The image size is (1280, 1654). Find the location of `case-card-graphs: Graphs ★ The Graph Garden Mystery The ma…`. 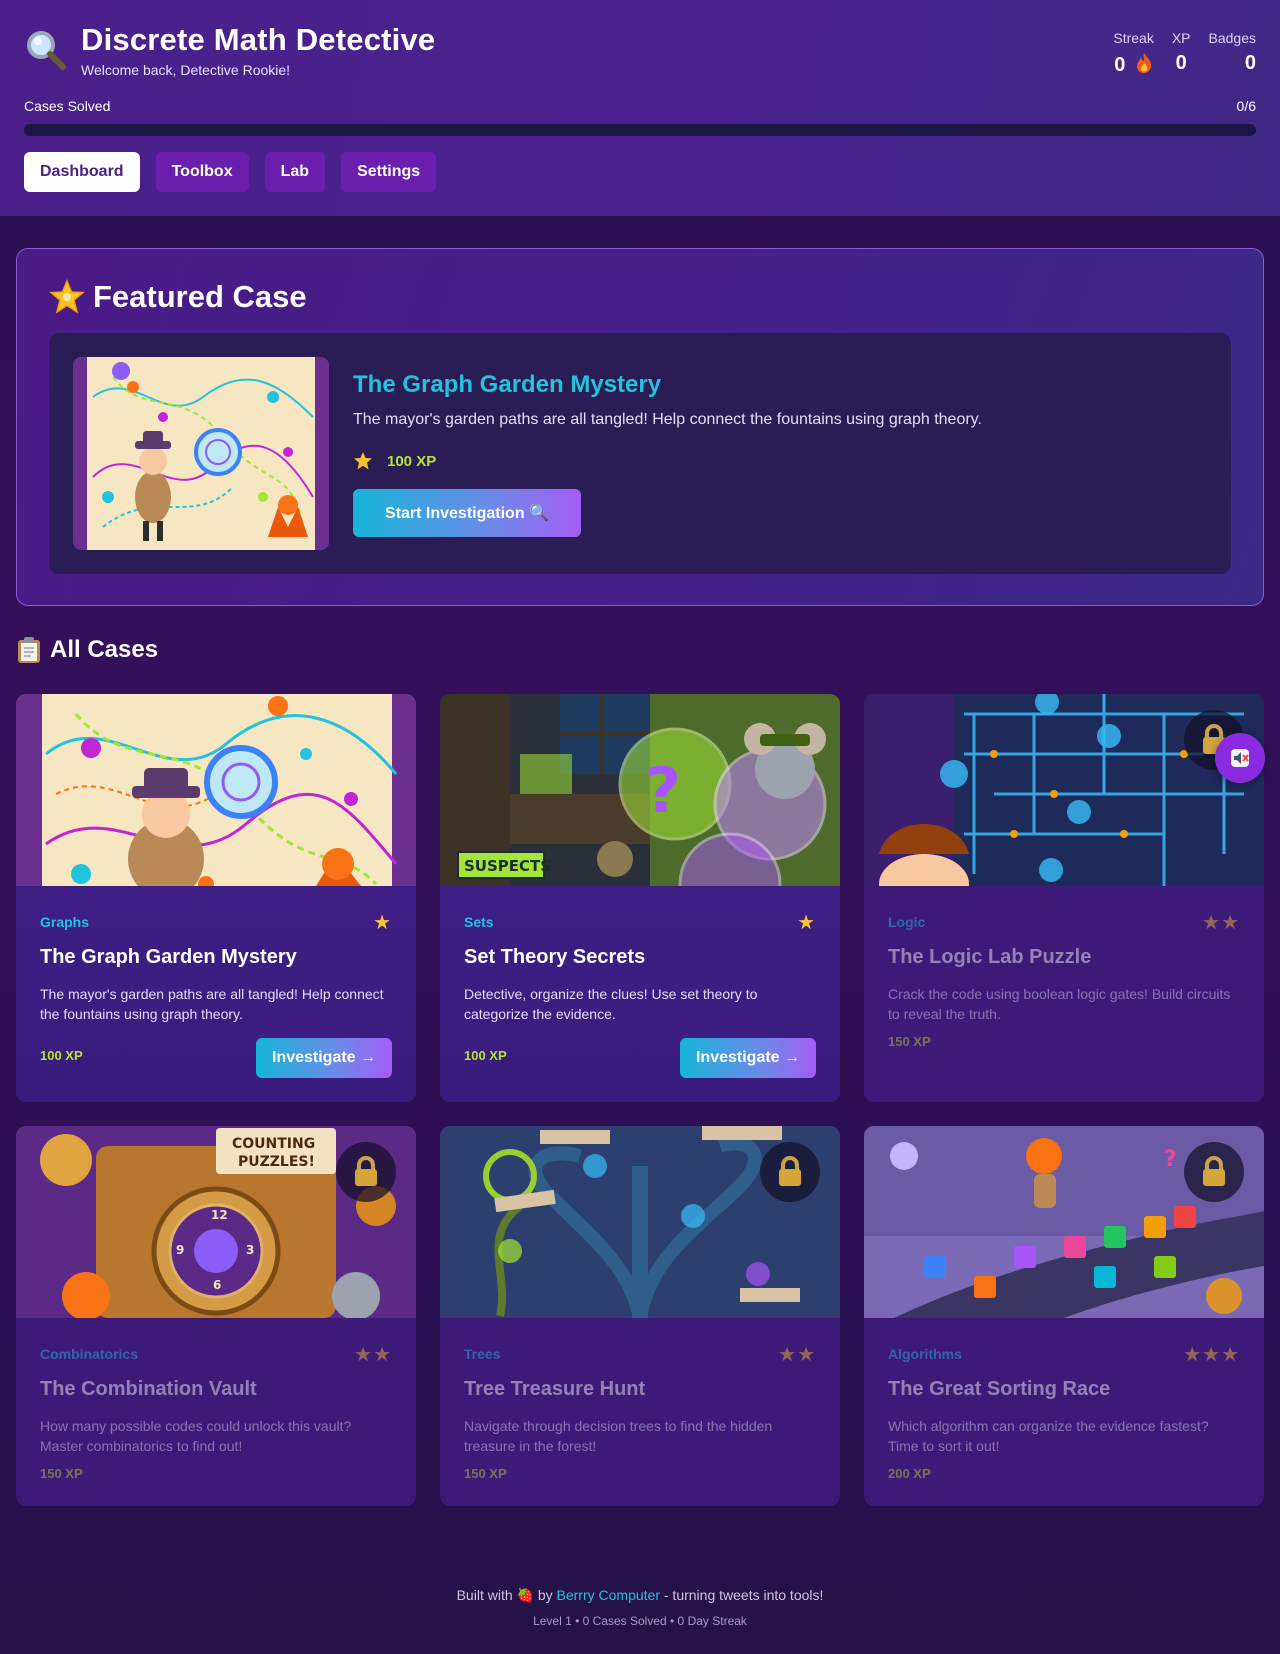

case-card-graphs: Graphs ★ The Graph Garden Mystery The ma… is located at coordinates (216, 898).